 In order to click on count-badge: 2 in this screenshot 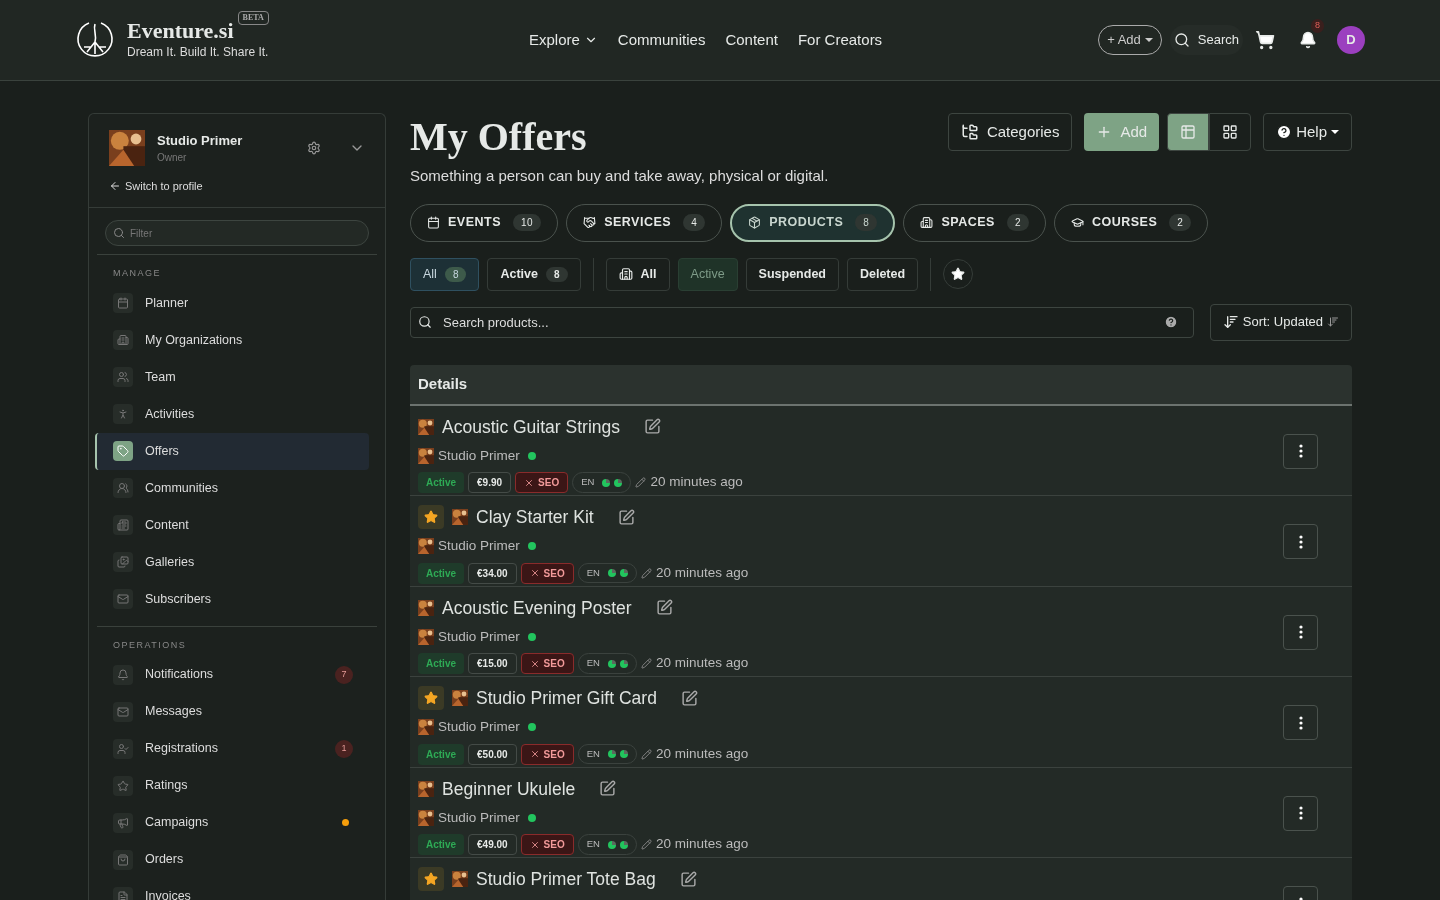, I will do `click(1017, 222)`.